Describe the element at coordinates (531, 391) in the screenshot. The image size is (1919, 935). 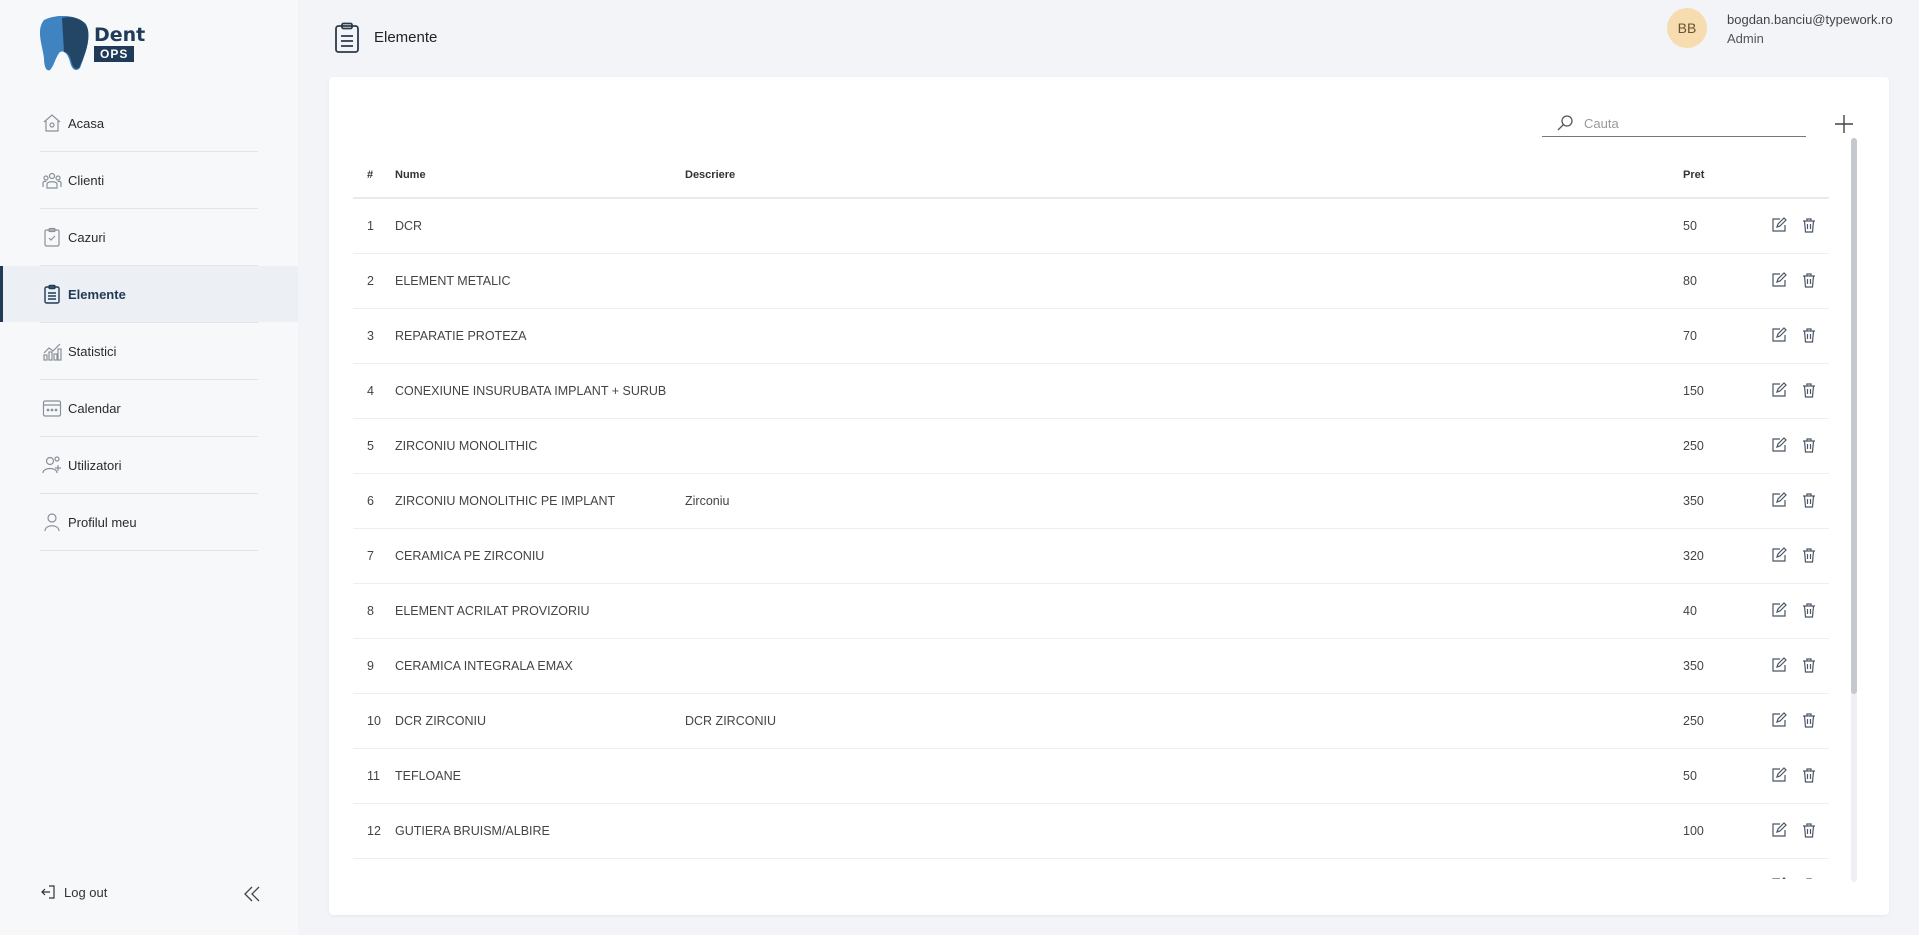
I see `row-name: CONEXIUNE INSURUBATA IMPLANT + SURUB` at that location.